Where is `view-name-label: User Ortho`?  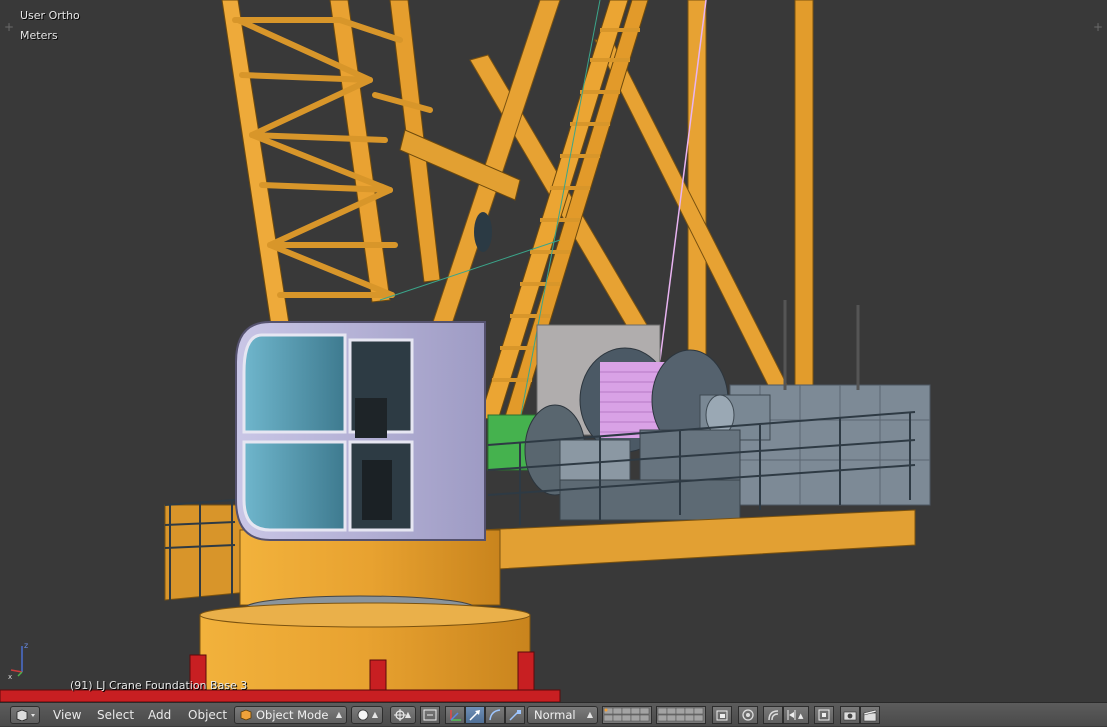 view-name-label: User Ortho is located at coordinates (50, 15).